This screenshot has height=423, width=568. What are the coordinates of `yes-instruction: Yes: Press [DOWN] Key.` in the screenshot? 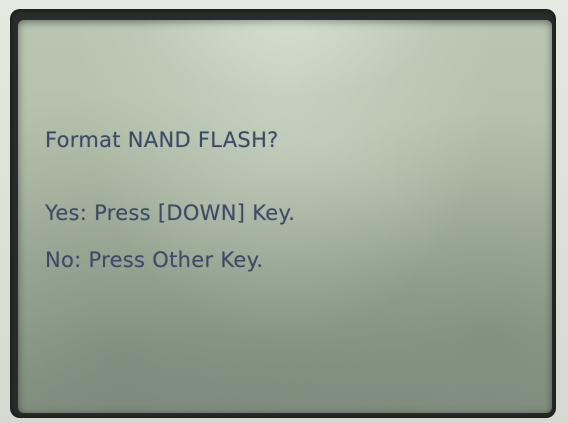 It's located at (170, 213).